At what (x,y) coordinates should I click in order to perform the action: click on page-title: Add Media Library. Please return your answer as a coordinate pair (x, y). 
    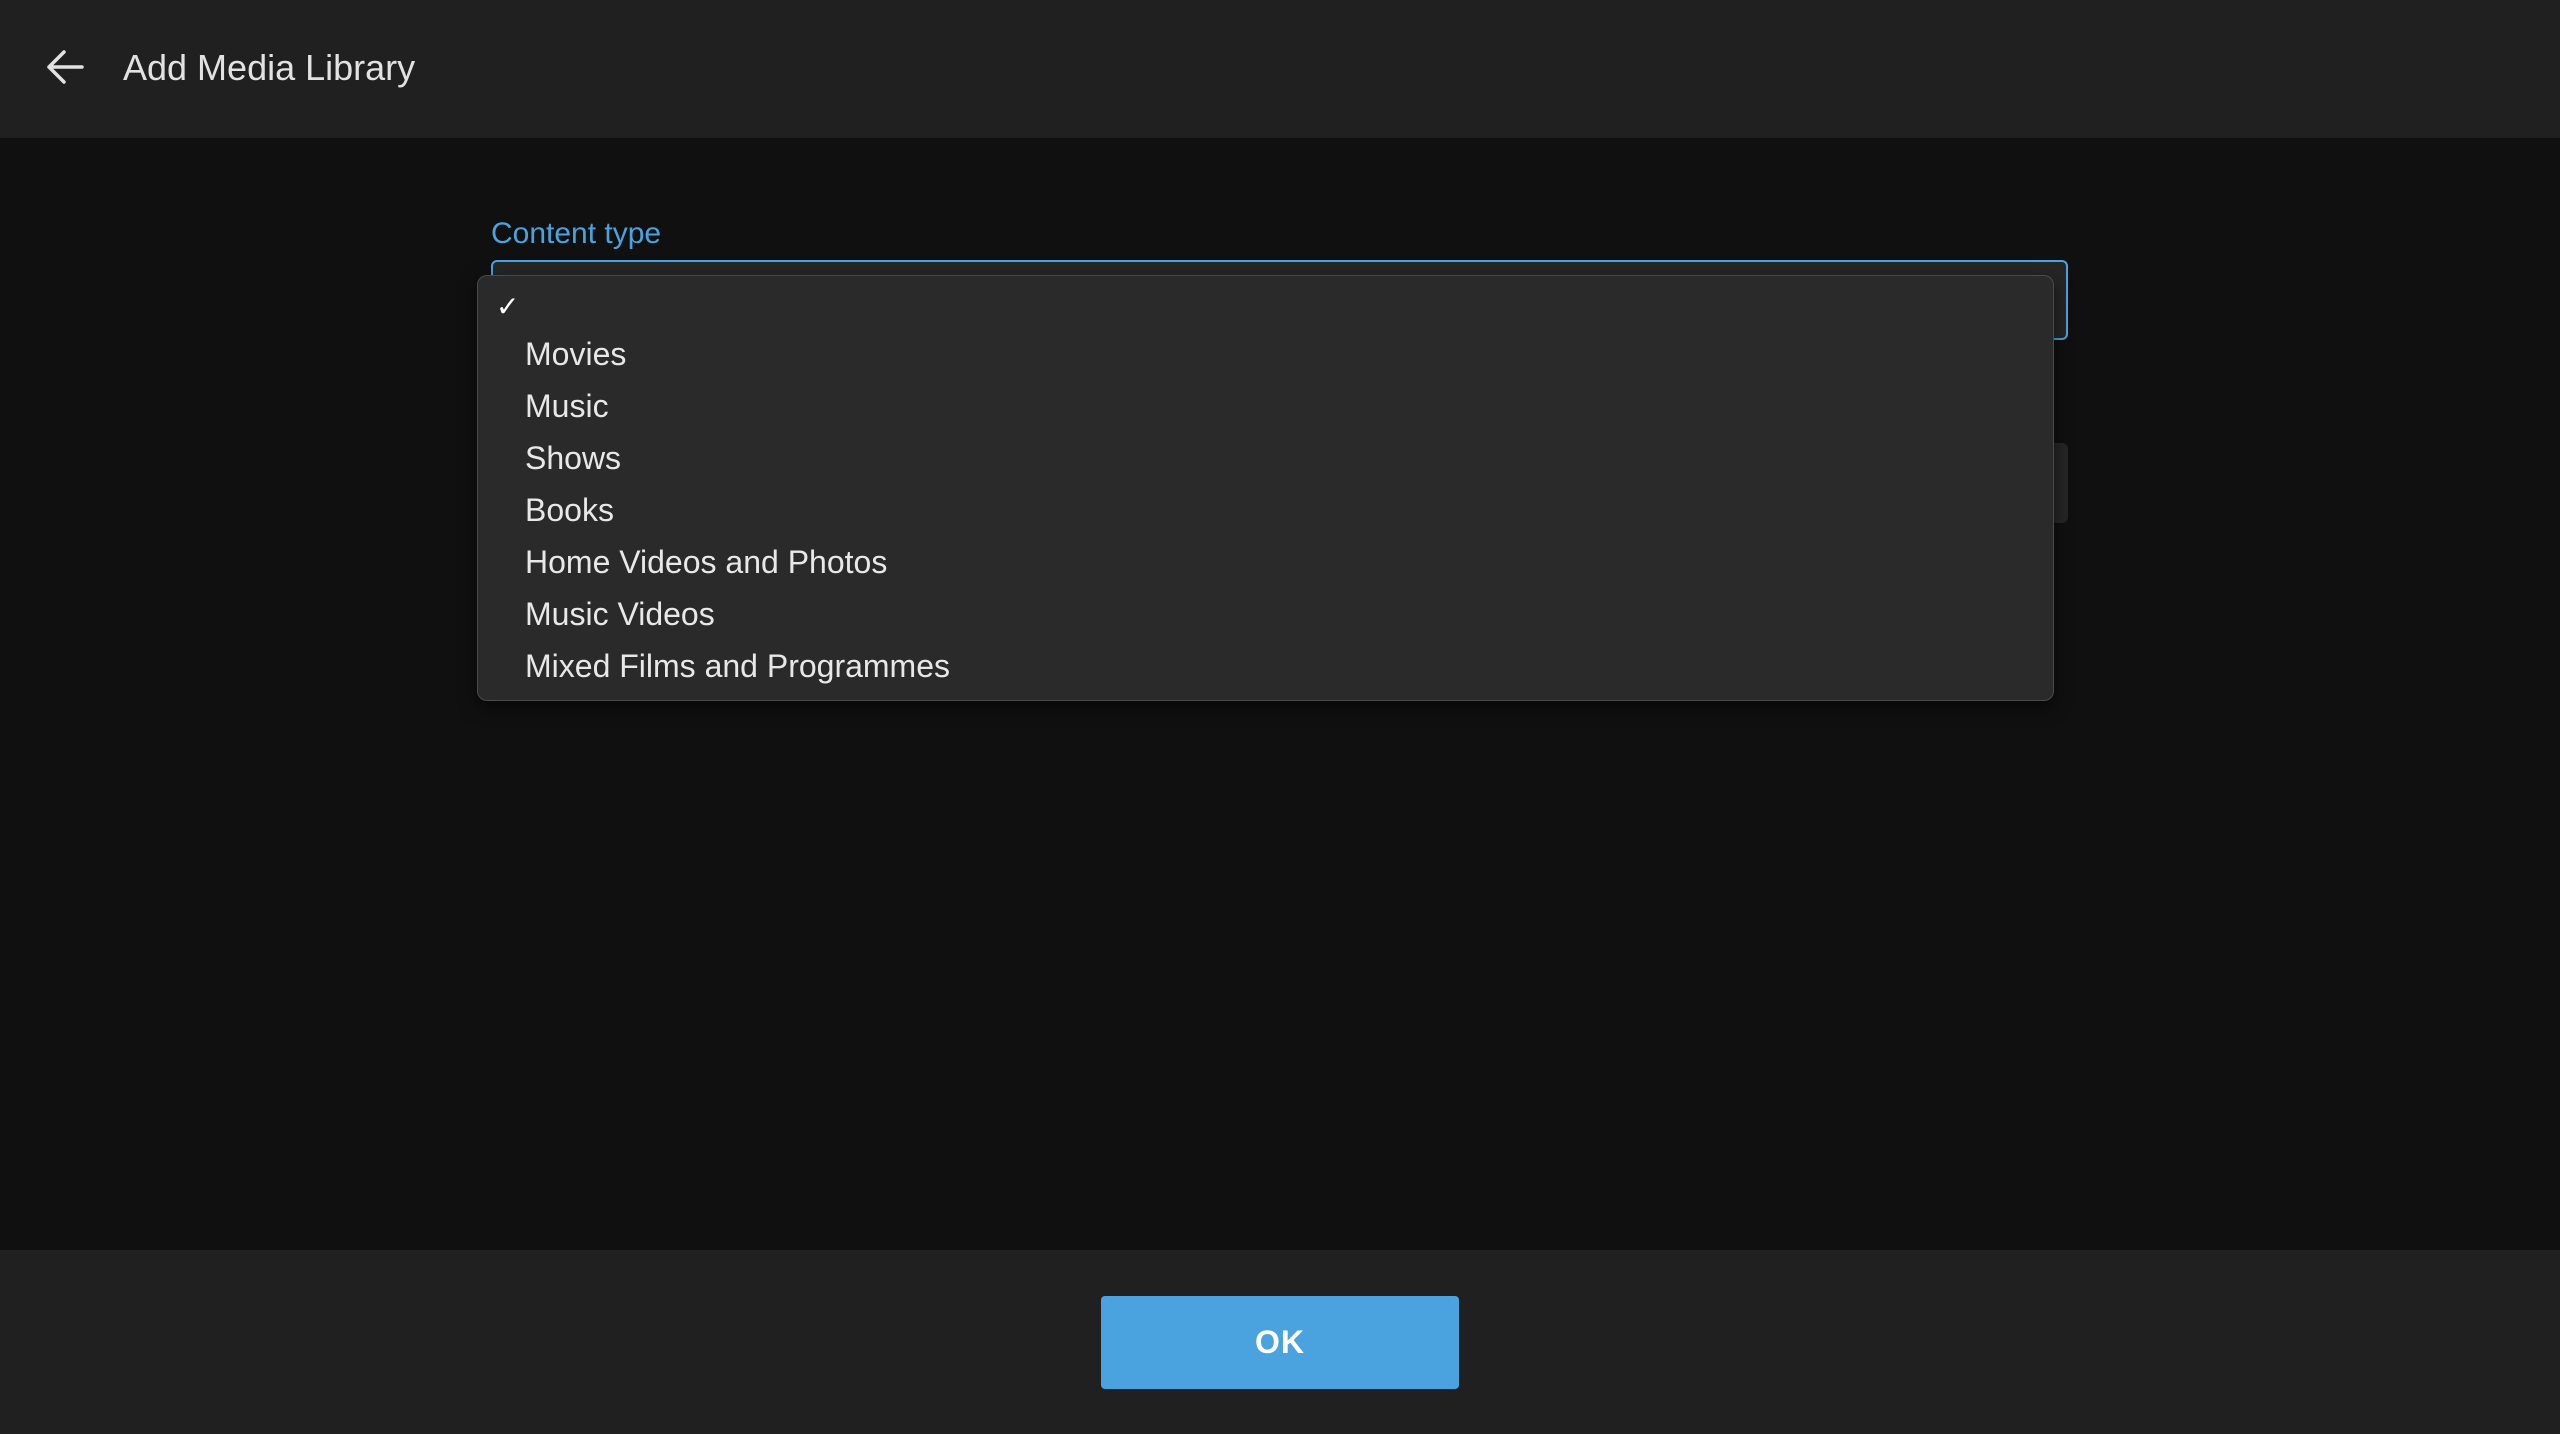
    Looking at the image, I should click on (269, 67).